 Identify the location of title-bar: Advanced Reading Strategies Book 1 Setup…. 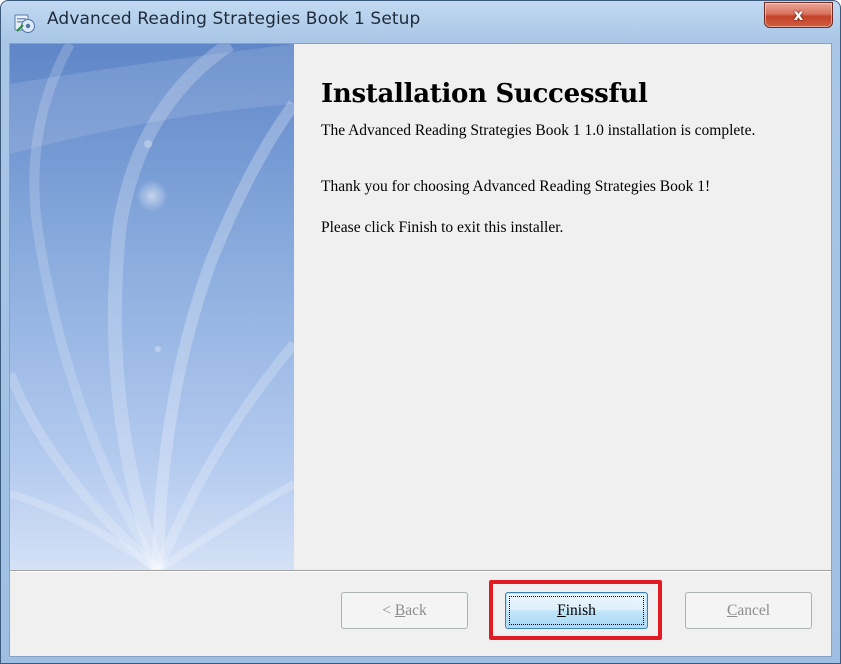
(420, 22).